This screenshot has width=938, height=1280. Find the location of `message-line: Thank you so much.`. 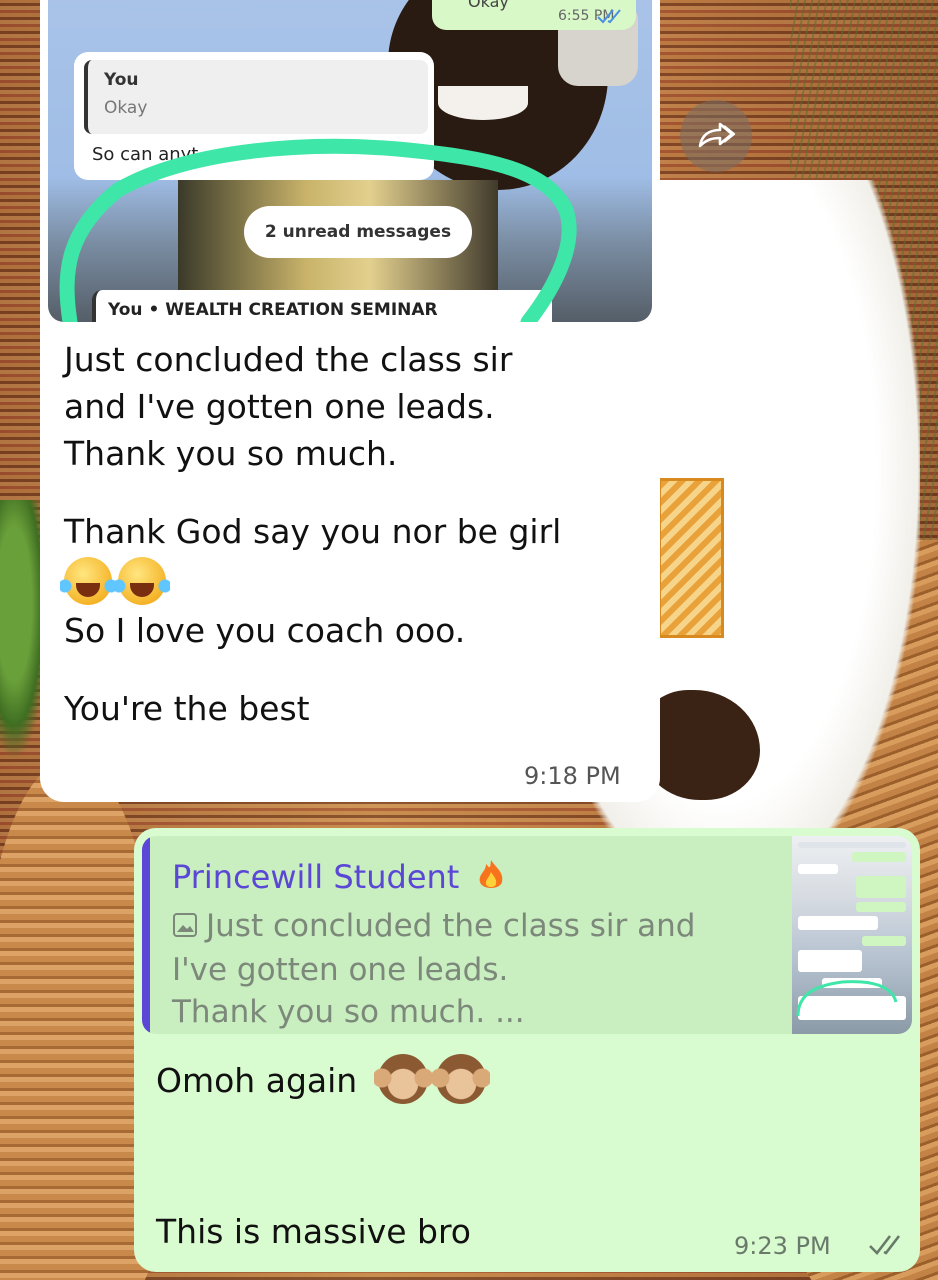

message-line: Thank you so much. is located at coordinates (231, 453).